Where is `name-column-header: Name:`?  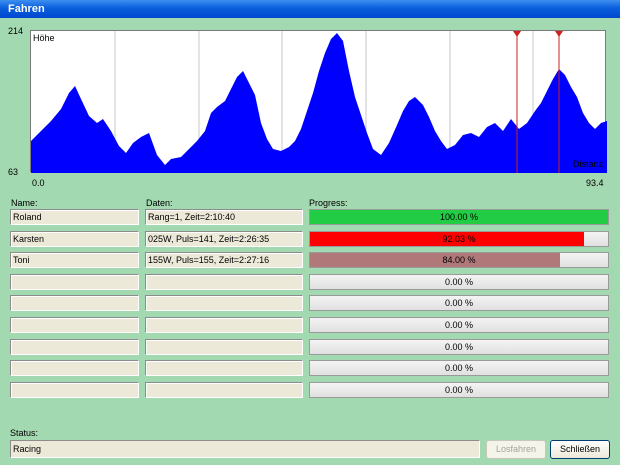 name-column-header: Name: is located at coordinates (24, 203).